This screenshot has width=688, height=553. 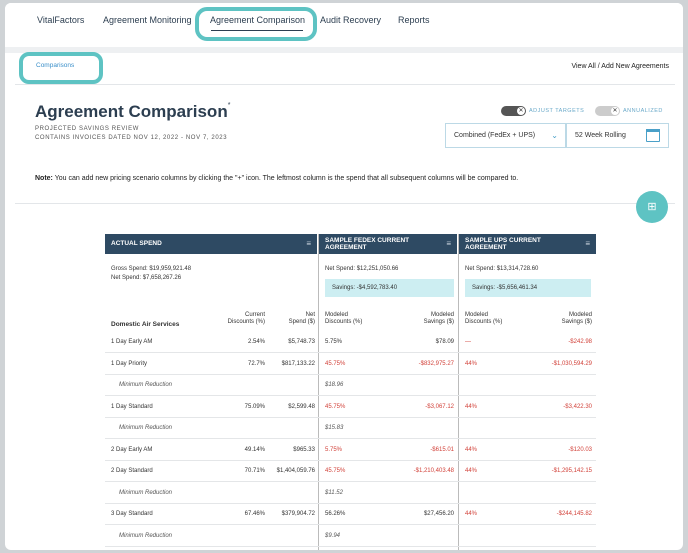 I want to click on column-header-ups: SAMPLE UPS CURRENT AGREEMENT ≡, so click(x=527, y=244).